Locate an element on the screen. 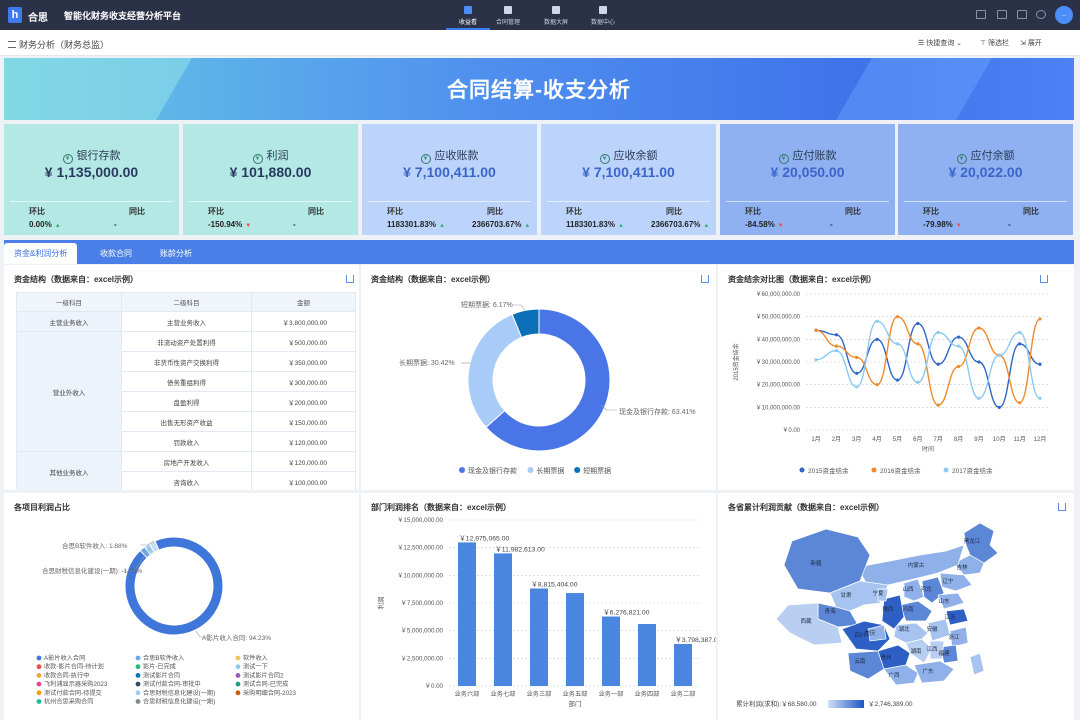 This screenshot has height=720, width=1080. y-tick-label: ￥0.00 is located at coordinates (434, 686).